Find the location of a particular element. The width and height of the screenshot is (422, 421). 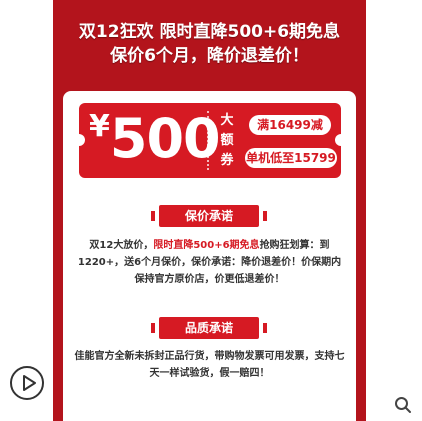

play-icon is located at coordinates (29, 383).